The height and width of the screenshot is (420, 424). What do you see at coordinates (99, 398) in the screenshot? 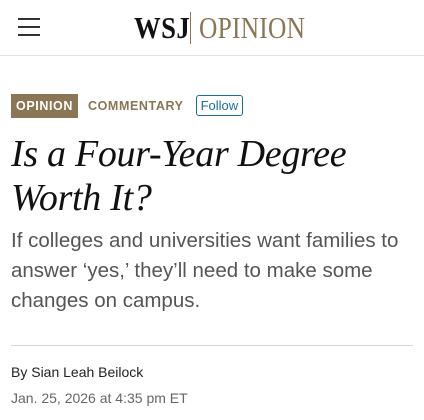
I see `publish-timestamp: Jan. 25, 2026 at 4:35 pm ET` at bounding box center [99, 398].